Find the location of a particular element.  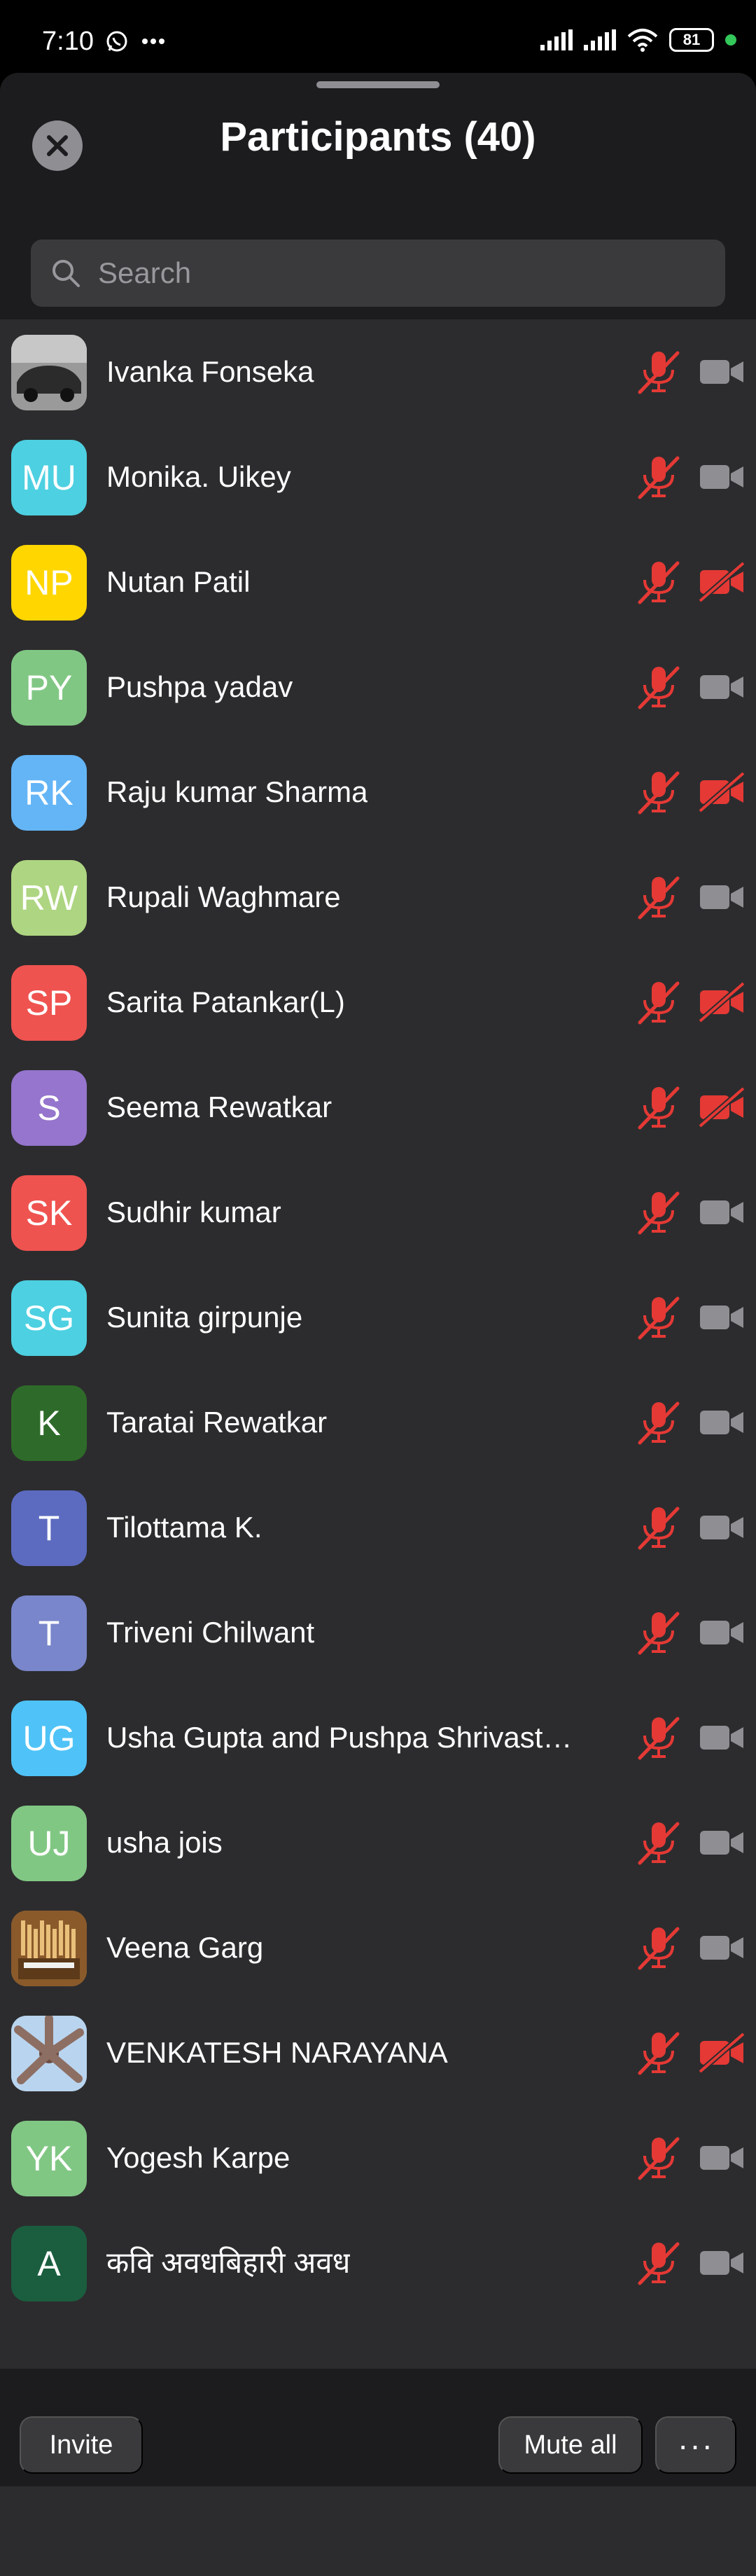

avatar: T is located at coordinates (49, 1528).